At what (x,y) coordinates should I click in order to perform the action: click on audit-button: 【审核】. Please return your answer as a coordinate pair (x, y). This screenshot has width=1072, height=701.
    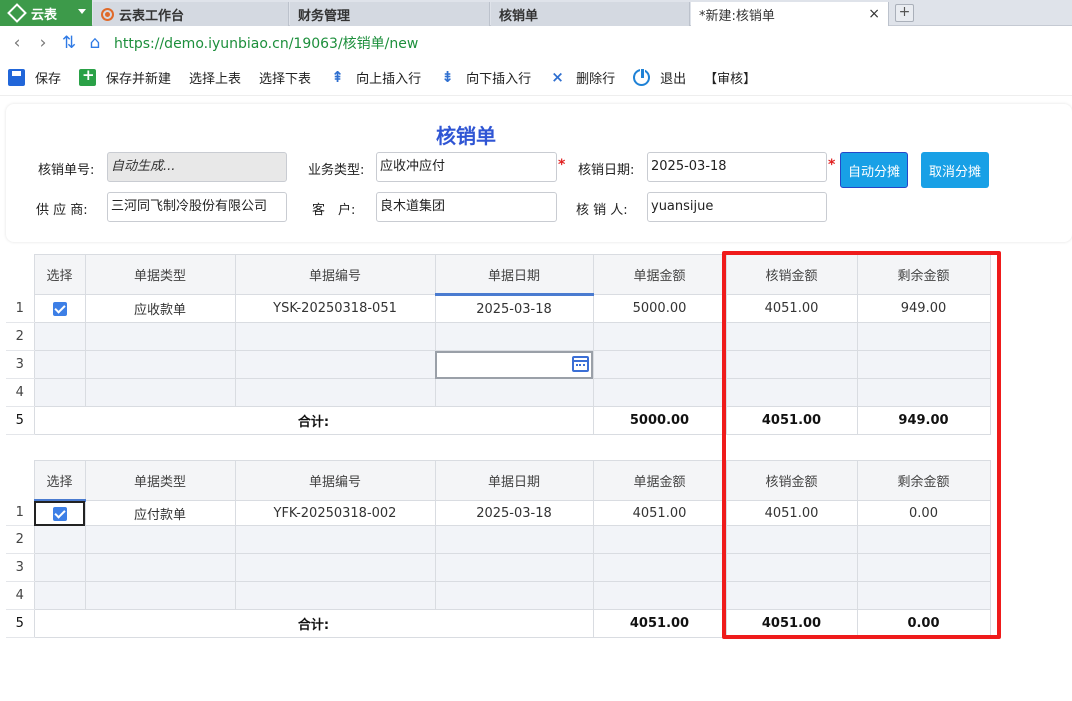
    Looking at the image, I should click on (730, 77).